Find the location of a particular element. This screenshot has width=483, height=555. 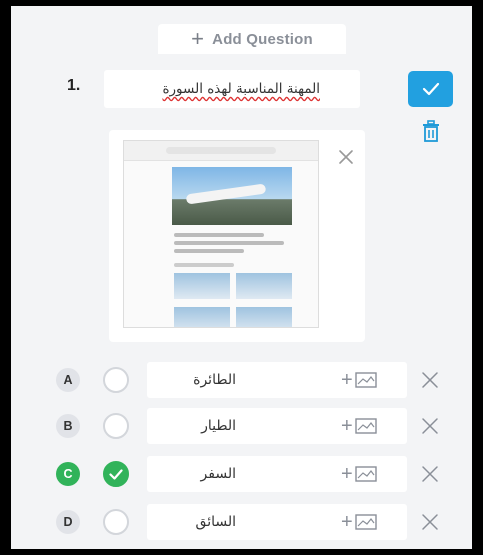

add-question-label: Add Question is located at coordinates (262, 39).